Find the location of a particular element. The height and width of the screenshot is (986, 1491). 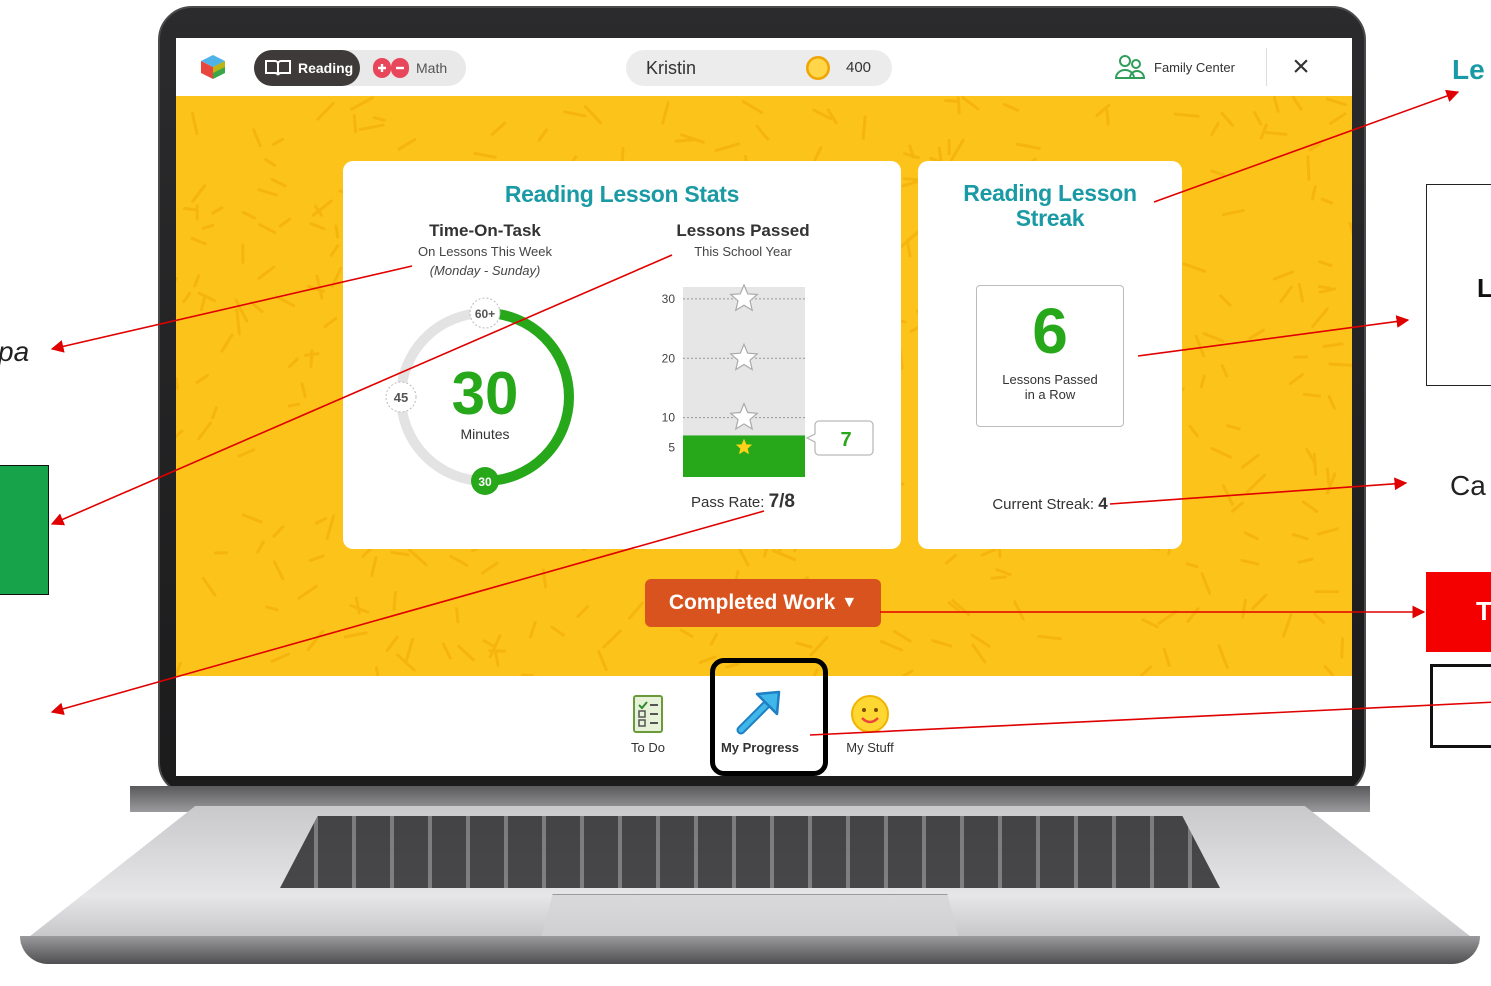

arrow-to-left-italic is located at coordinates (231, 309).